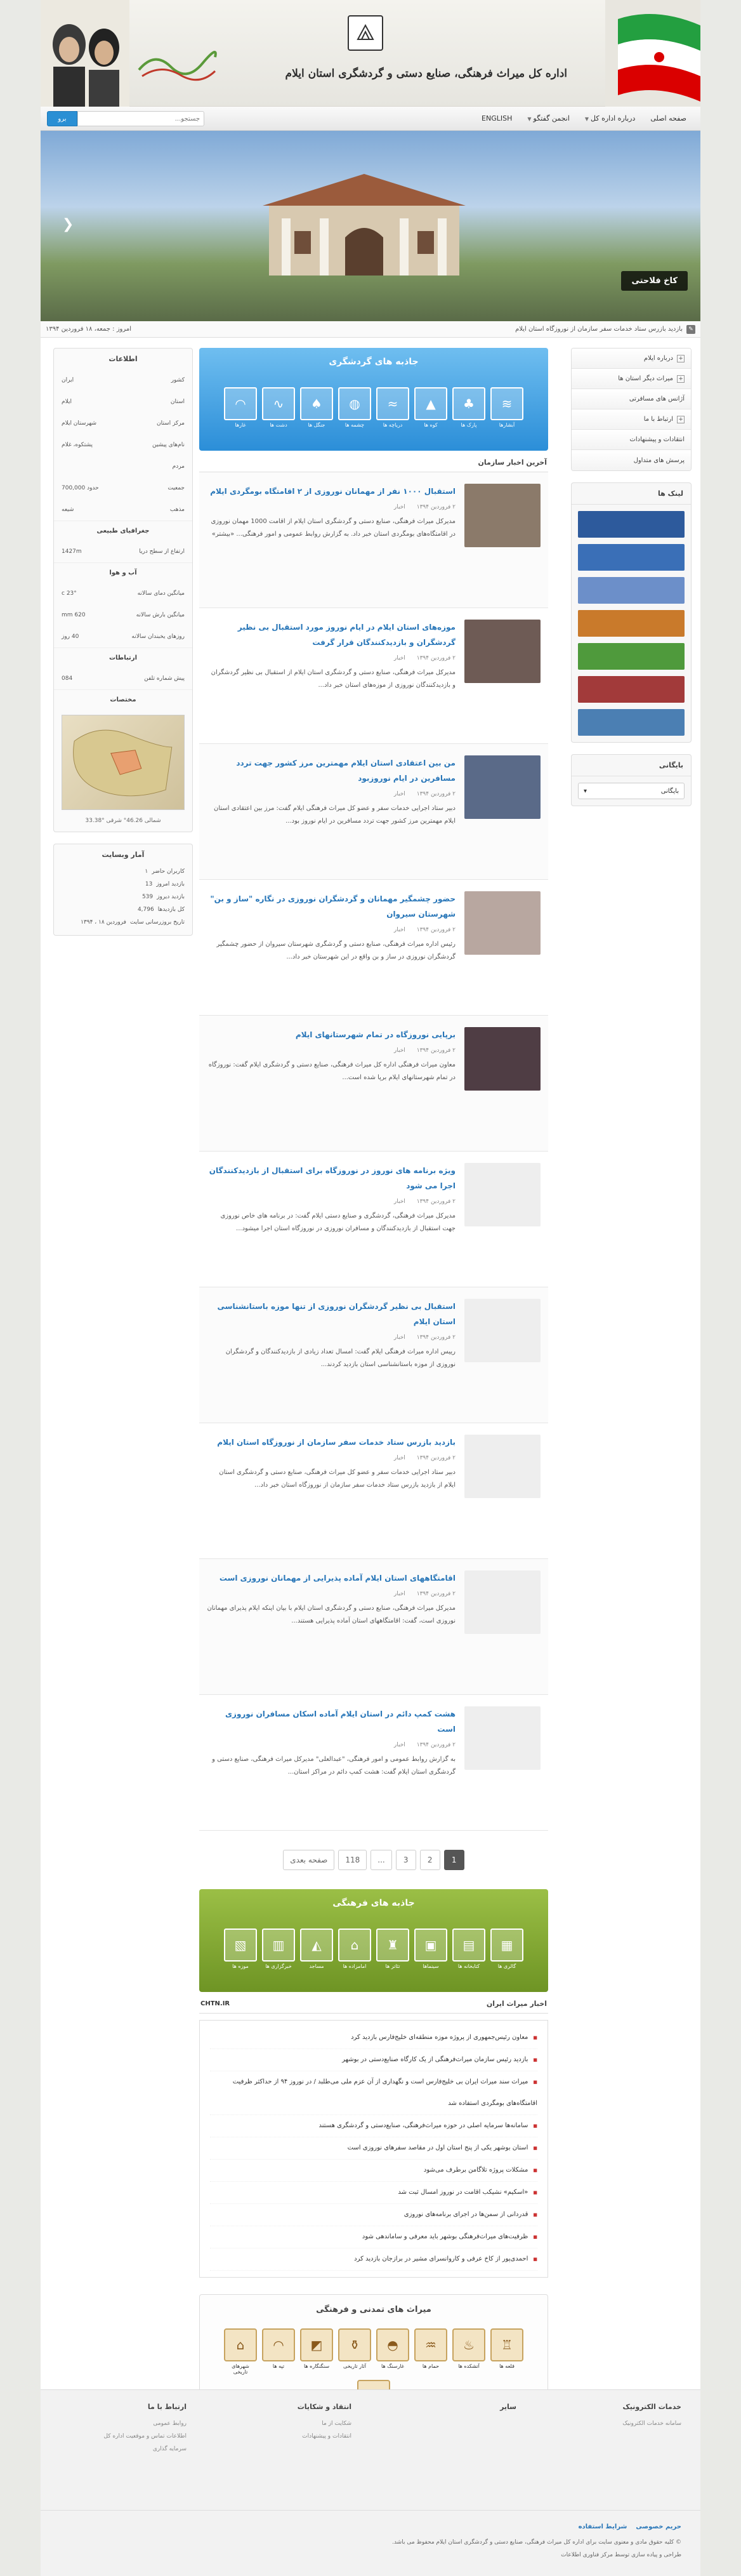 The height and width of the screenshot is (2576, 741). Describe the element at coordinates (631, 399) in the screenshot. I see `side-menu-item: آژانس های مسافرتی` at that location.